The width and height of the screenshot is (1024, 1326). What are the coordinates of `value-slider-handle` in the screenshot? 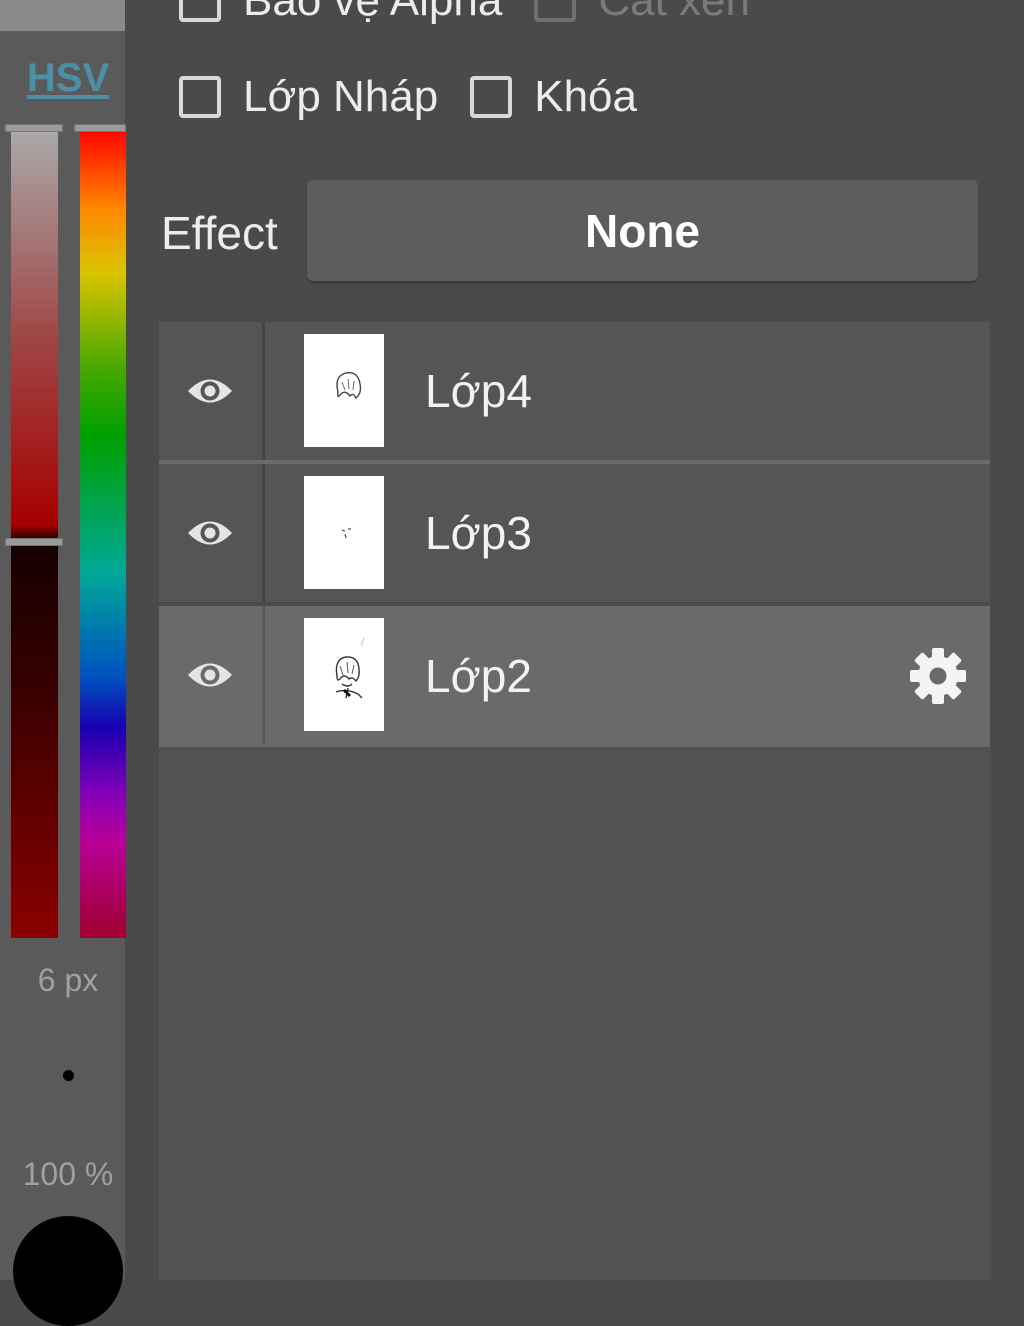 It's located at (34, 542).